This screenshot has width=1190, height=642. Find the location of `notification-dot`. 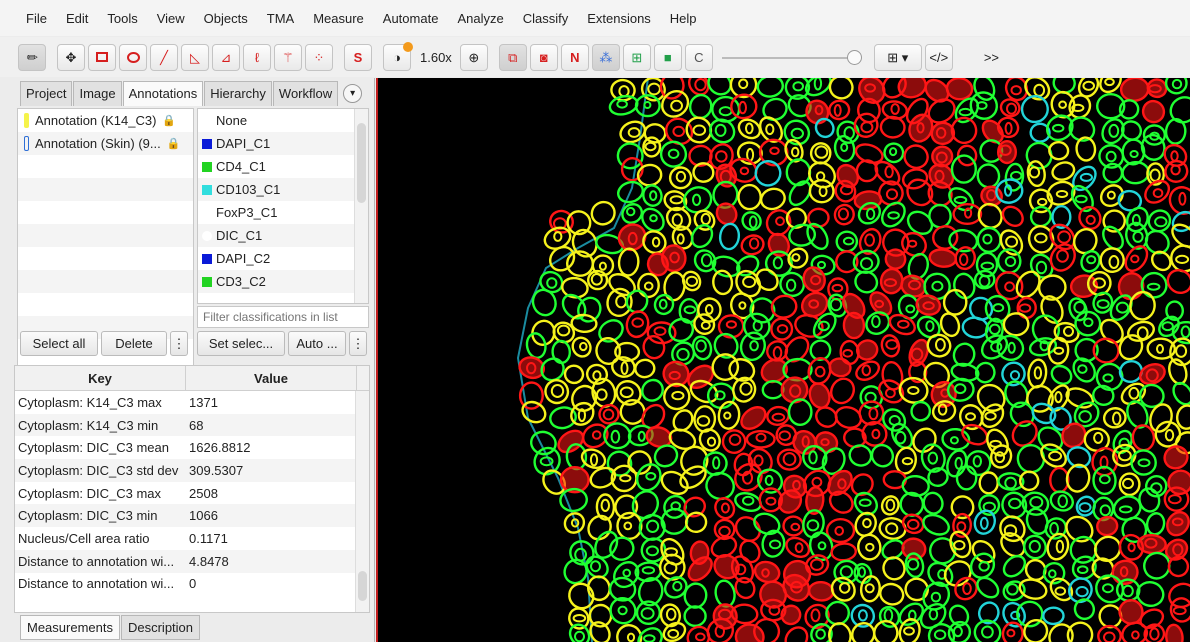

notification-dot is located at coordinates (408, 46).